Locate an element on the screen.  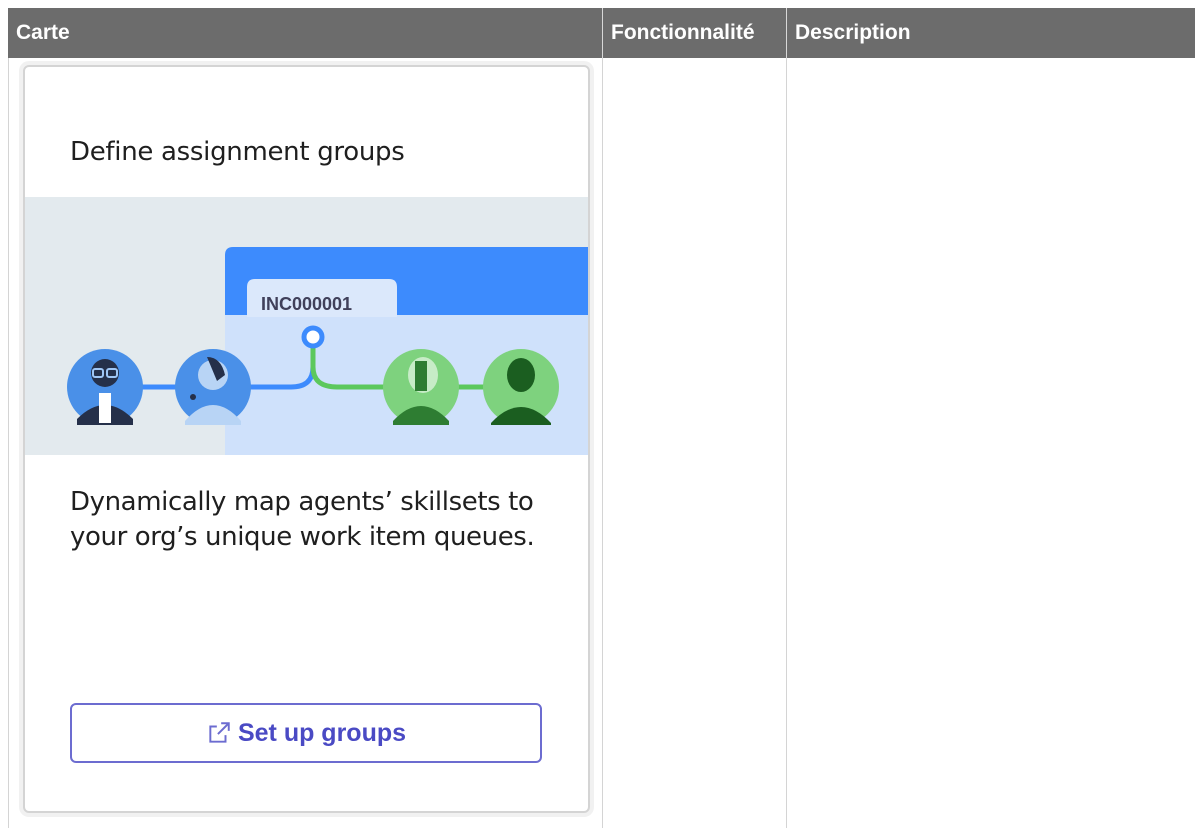
setup-groups-button: Set up groups is located at coordinates (306, 733).